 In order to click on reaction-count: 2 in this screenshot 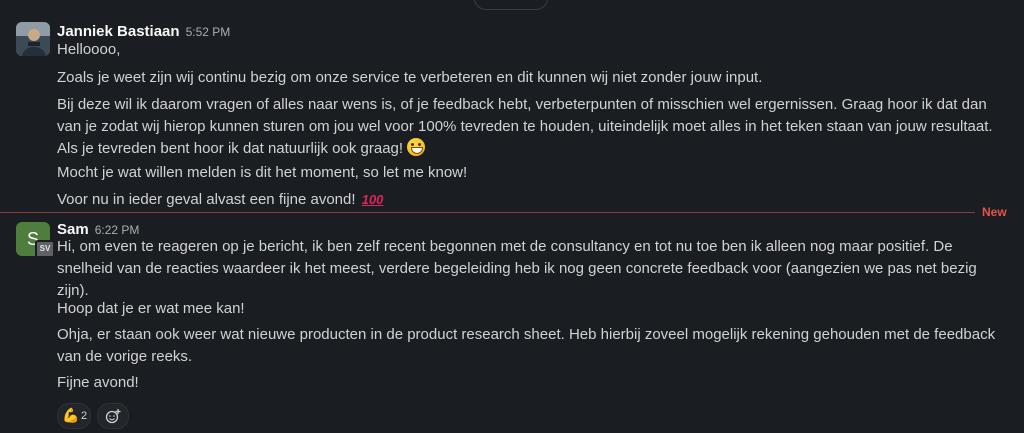, I will do `click(84, 416)`.